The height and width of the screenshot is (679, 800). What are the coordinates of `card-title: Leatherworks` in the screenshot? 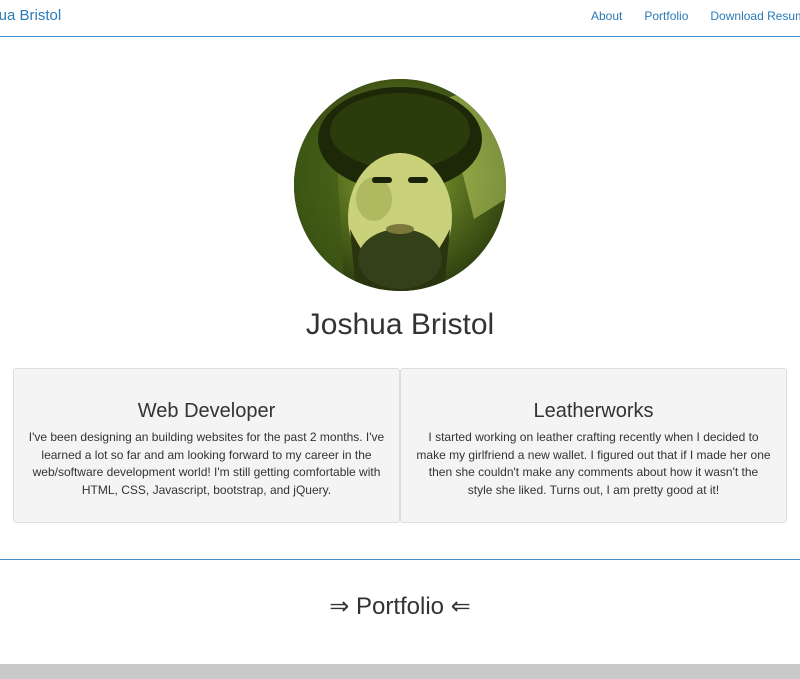 It's located at (593, 411).